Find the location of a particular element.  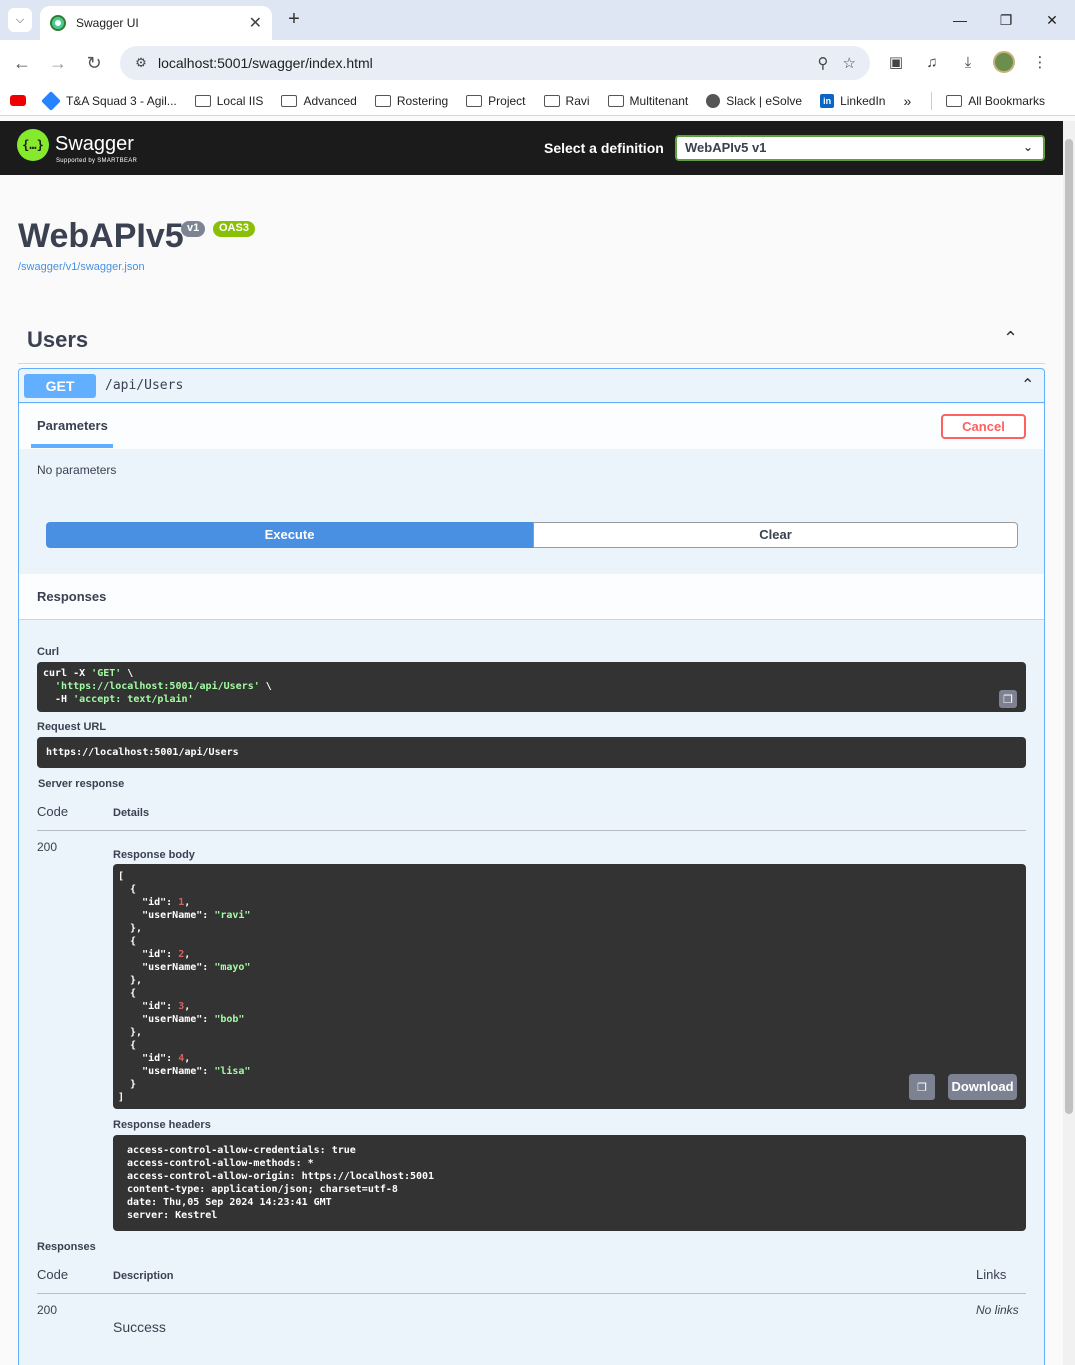

forward-button: → is located at coordinates (58, 63).